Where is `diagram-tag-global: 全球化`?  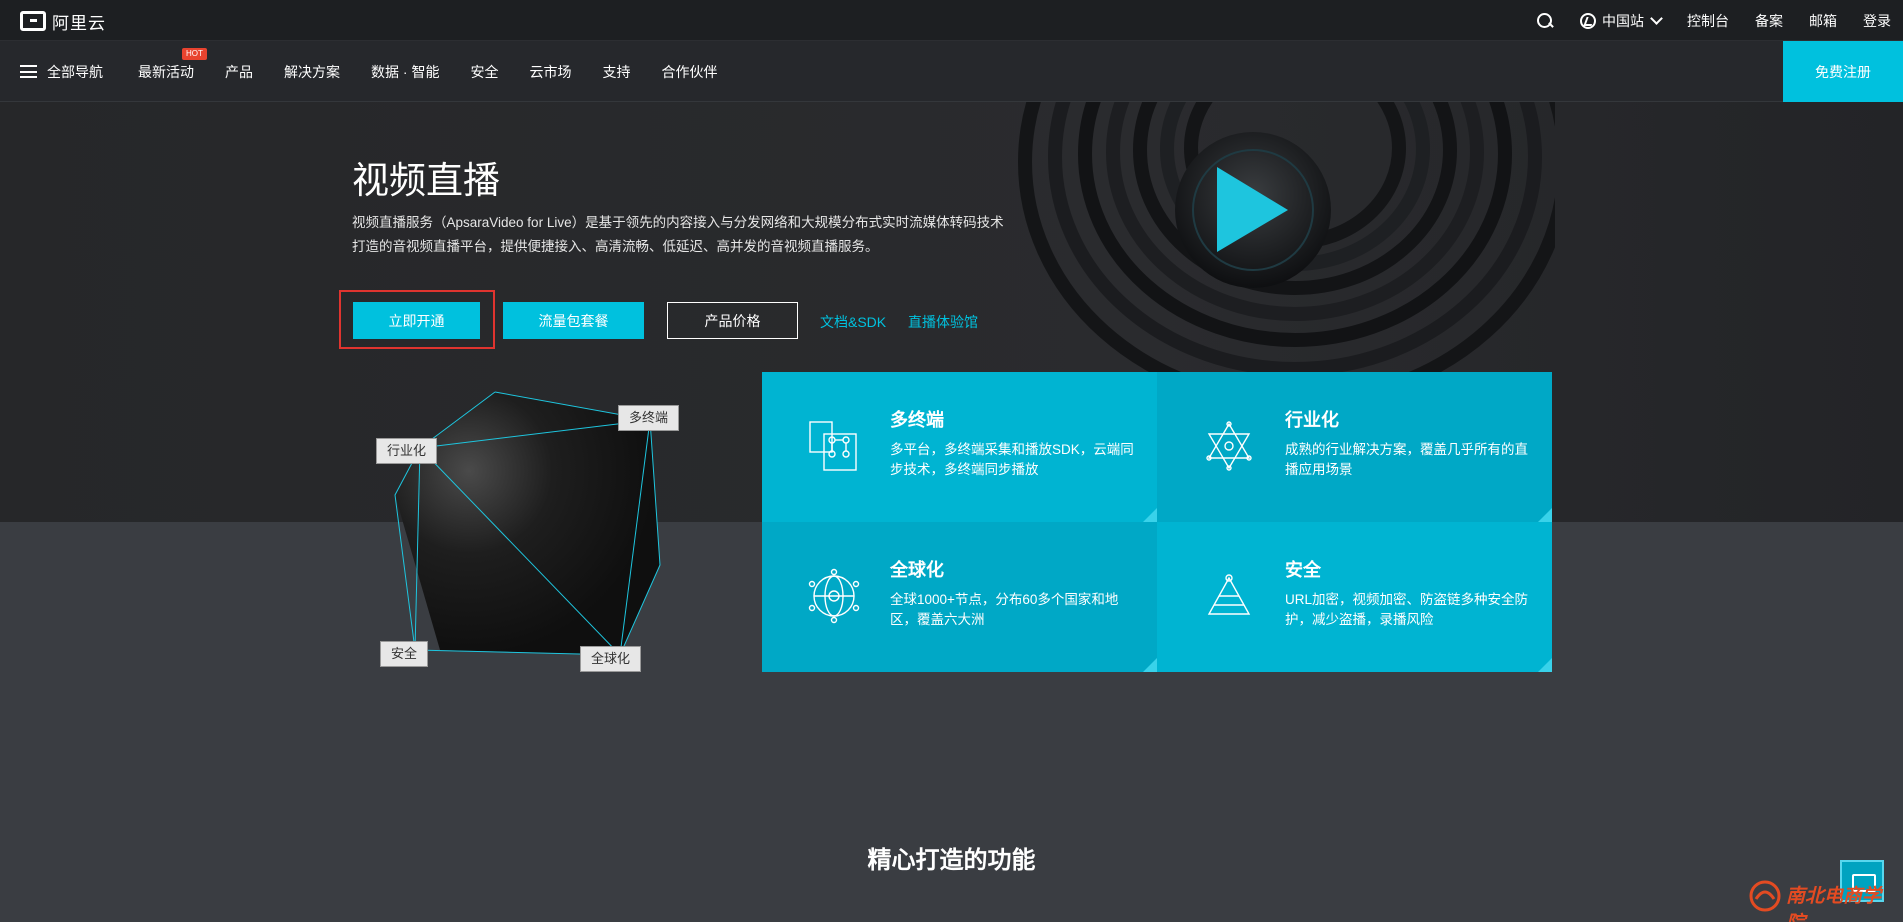 diagram-tag-global: 全球化 is located at coordinates (611, 659).